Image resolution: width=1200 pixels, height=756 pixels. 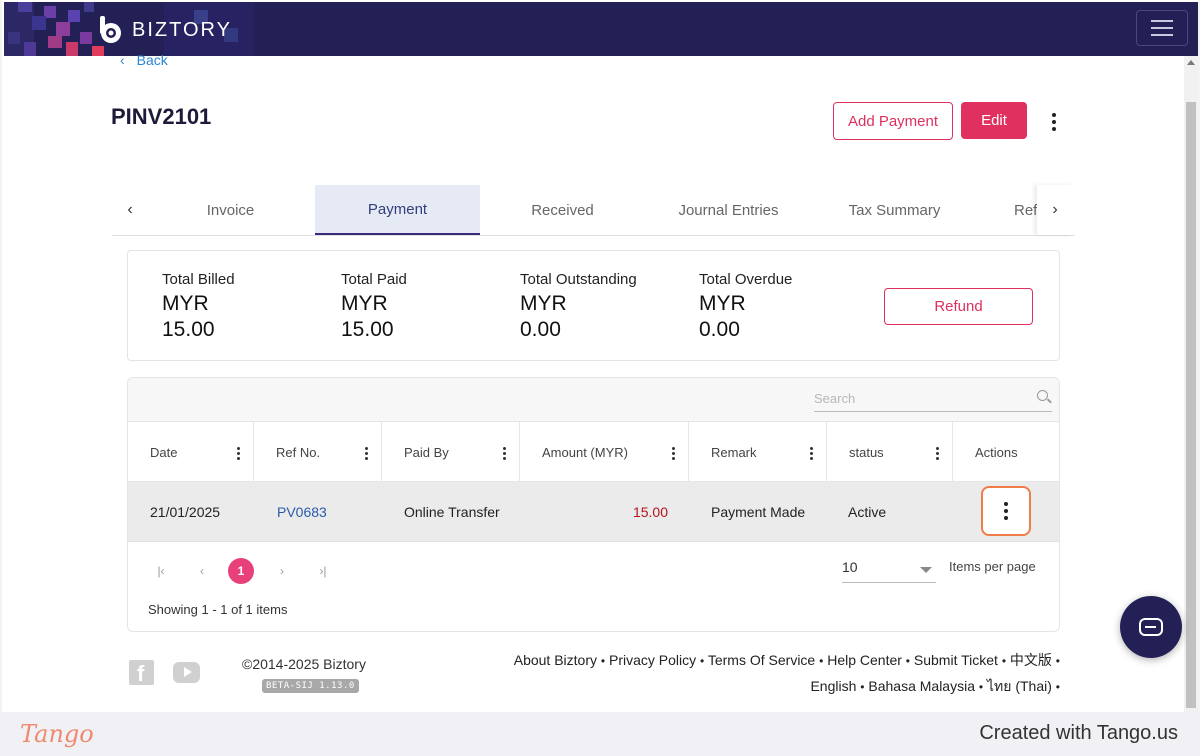 I want to click on column-header-actions: Actions, so click(x=996, y=452).